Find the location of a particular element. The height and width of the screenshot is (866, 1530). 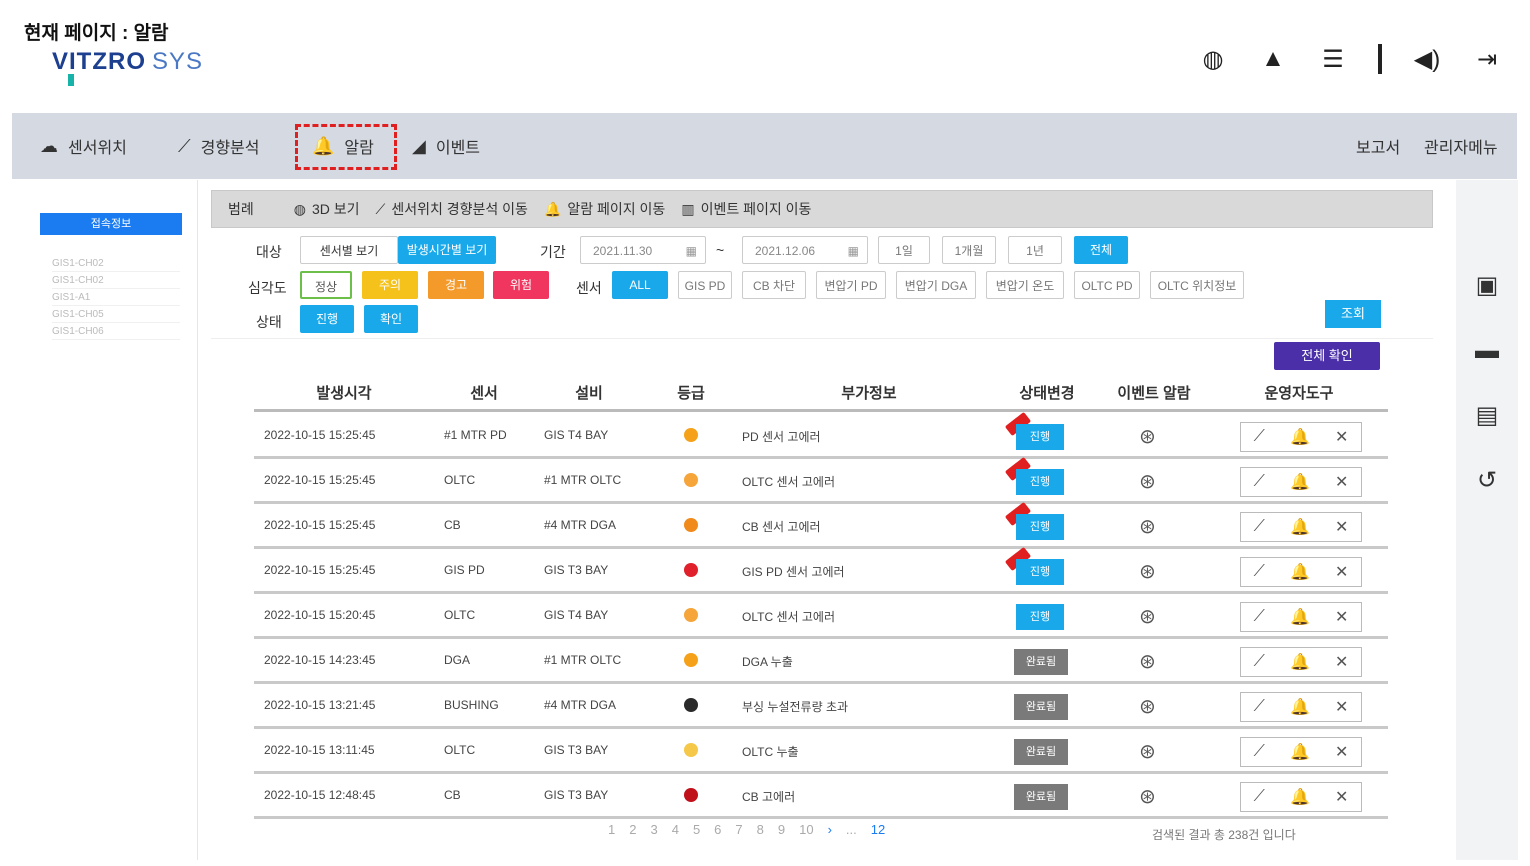

severity-normal: 정상 is located at coordinates (326, 285).